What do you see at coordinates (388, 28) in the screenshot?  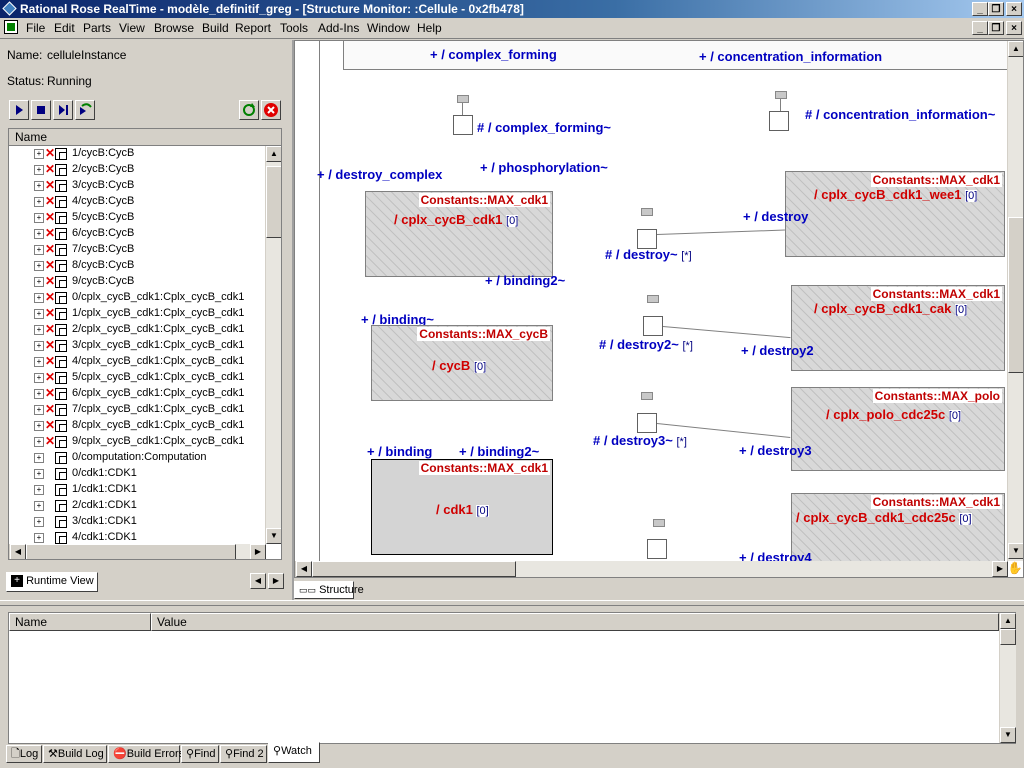 I see `menu-window: Window` at bounding box center [388, 28].